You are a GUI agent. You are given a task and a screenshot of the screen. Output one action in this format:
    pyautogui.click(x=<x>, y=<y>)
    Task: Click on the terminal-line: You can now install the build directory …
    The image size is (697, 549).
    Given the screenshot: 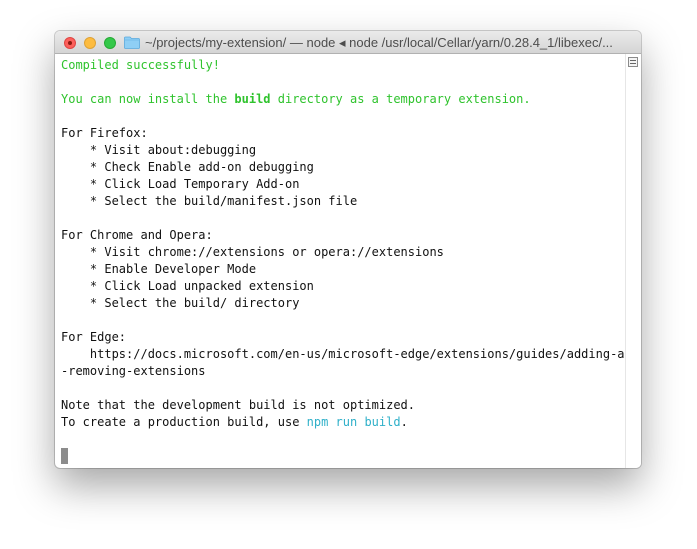 What is the action you would take?
    pyautogui.click(x=343, y=99)
    